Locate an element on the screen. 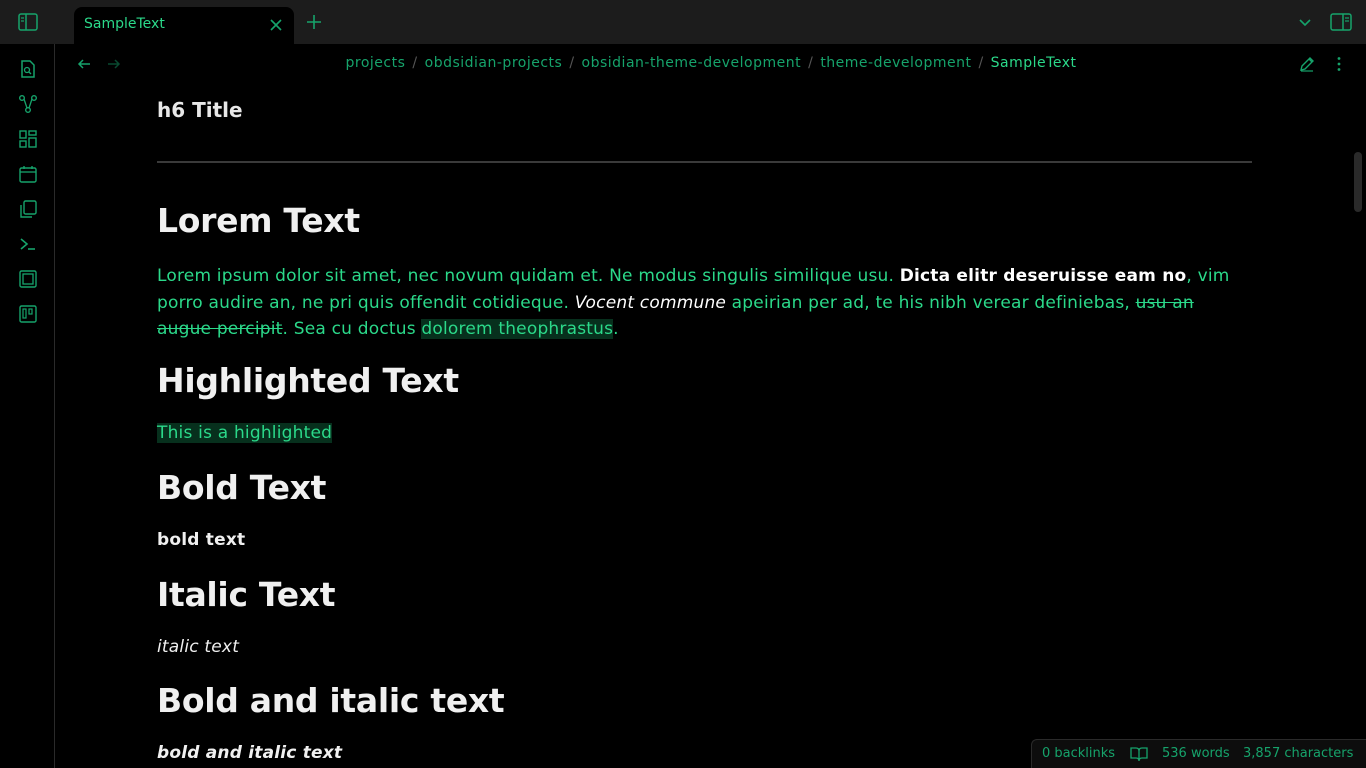  title-bar: SampleText is located at coordinates (683, 22).